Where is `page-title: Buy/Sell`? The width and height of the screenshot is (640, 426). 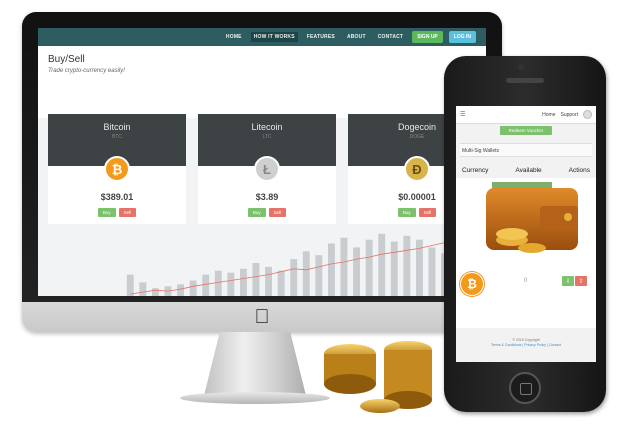
page-title: Buy/Sell is located at coordinates (66, 59).